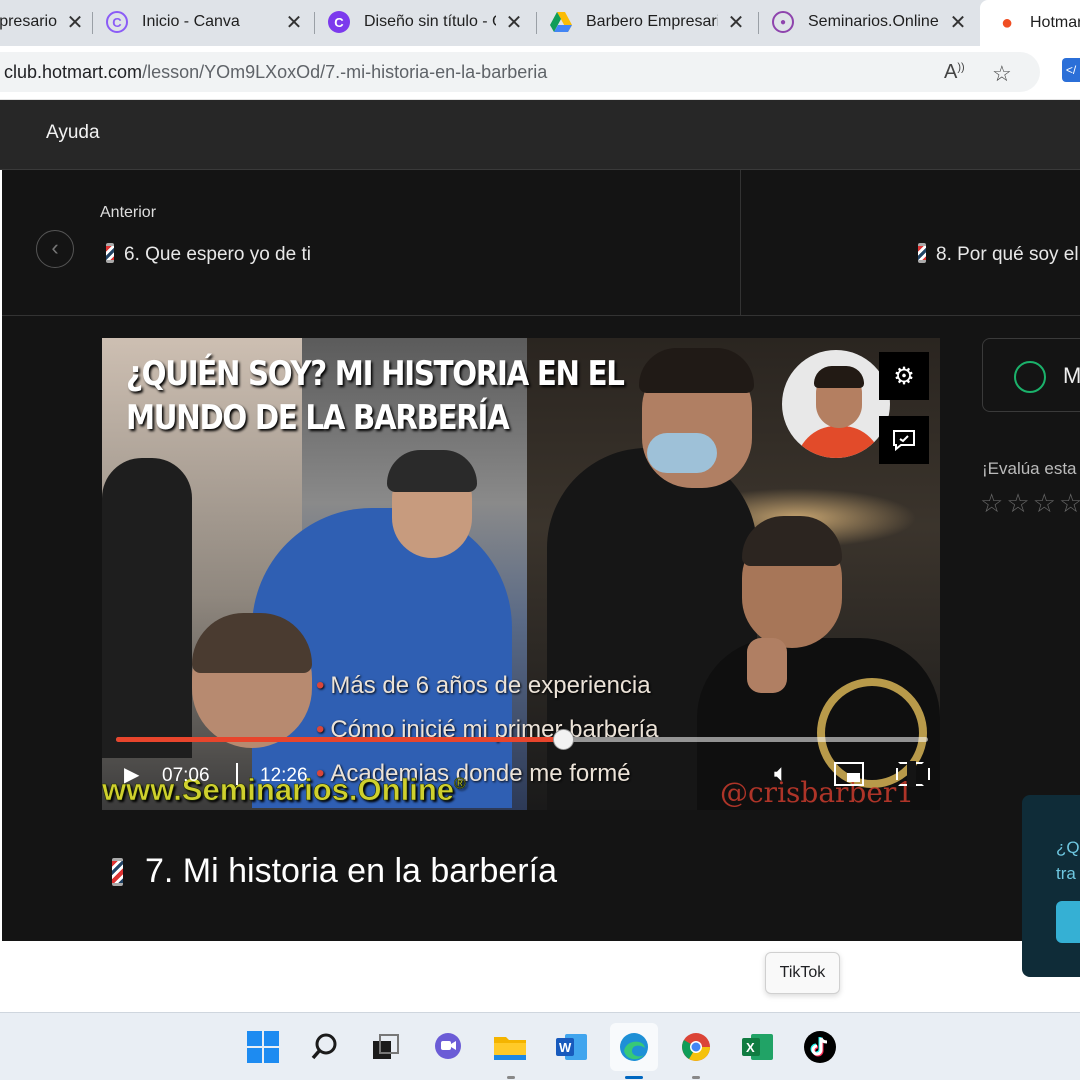 The image size is (1080, 1080). What do you see at coordinates (73, 72) in the screenshot?
I see `url-host: club.hotmart.com` at bounding box center [73, 72].